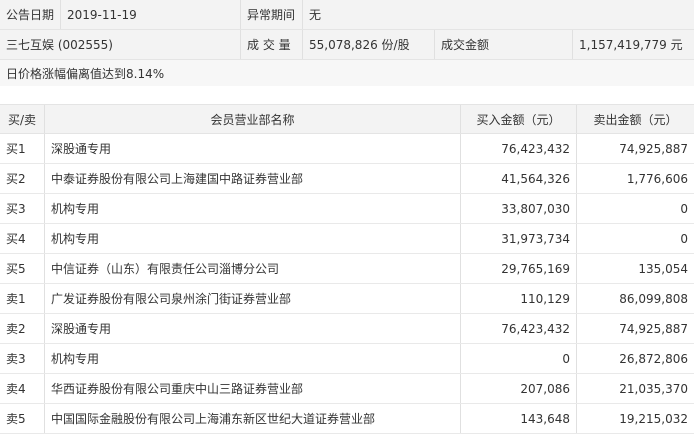  I want to click on row-buy-amount: 0, so click(518, 358).